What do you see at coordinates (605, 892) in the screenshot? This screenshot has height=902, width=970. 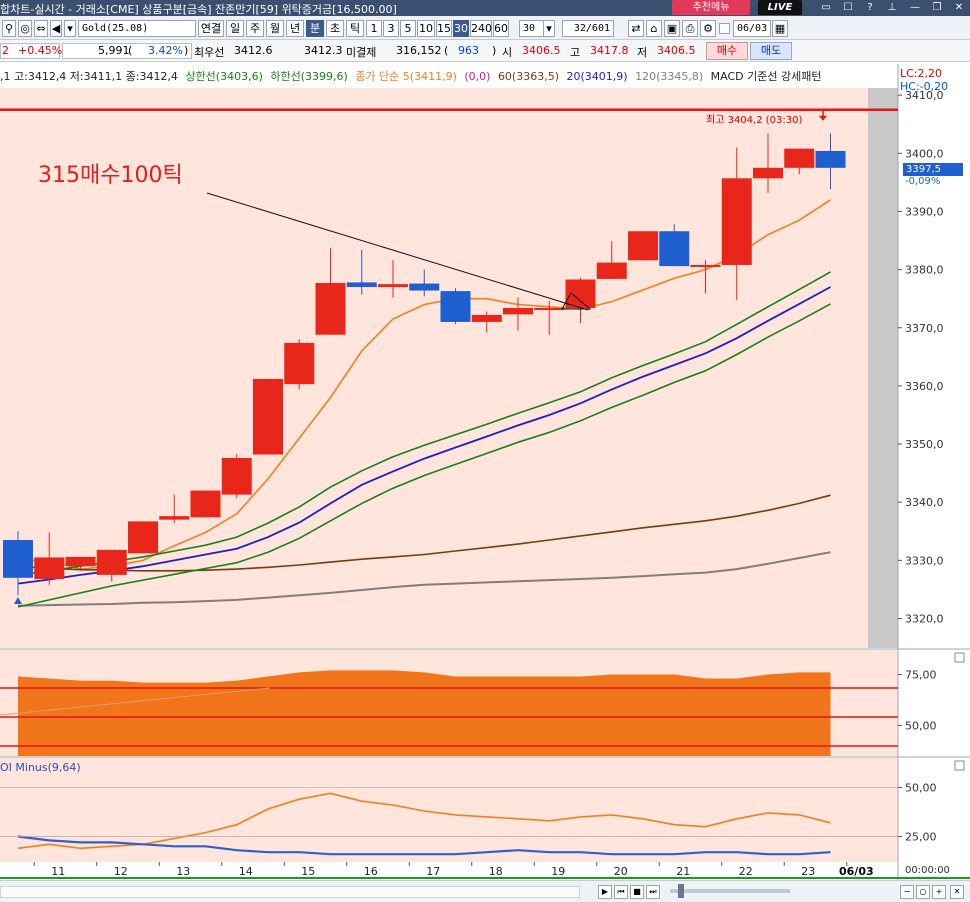 I see `play-icon: ▶` at bounding box center [605, 892].